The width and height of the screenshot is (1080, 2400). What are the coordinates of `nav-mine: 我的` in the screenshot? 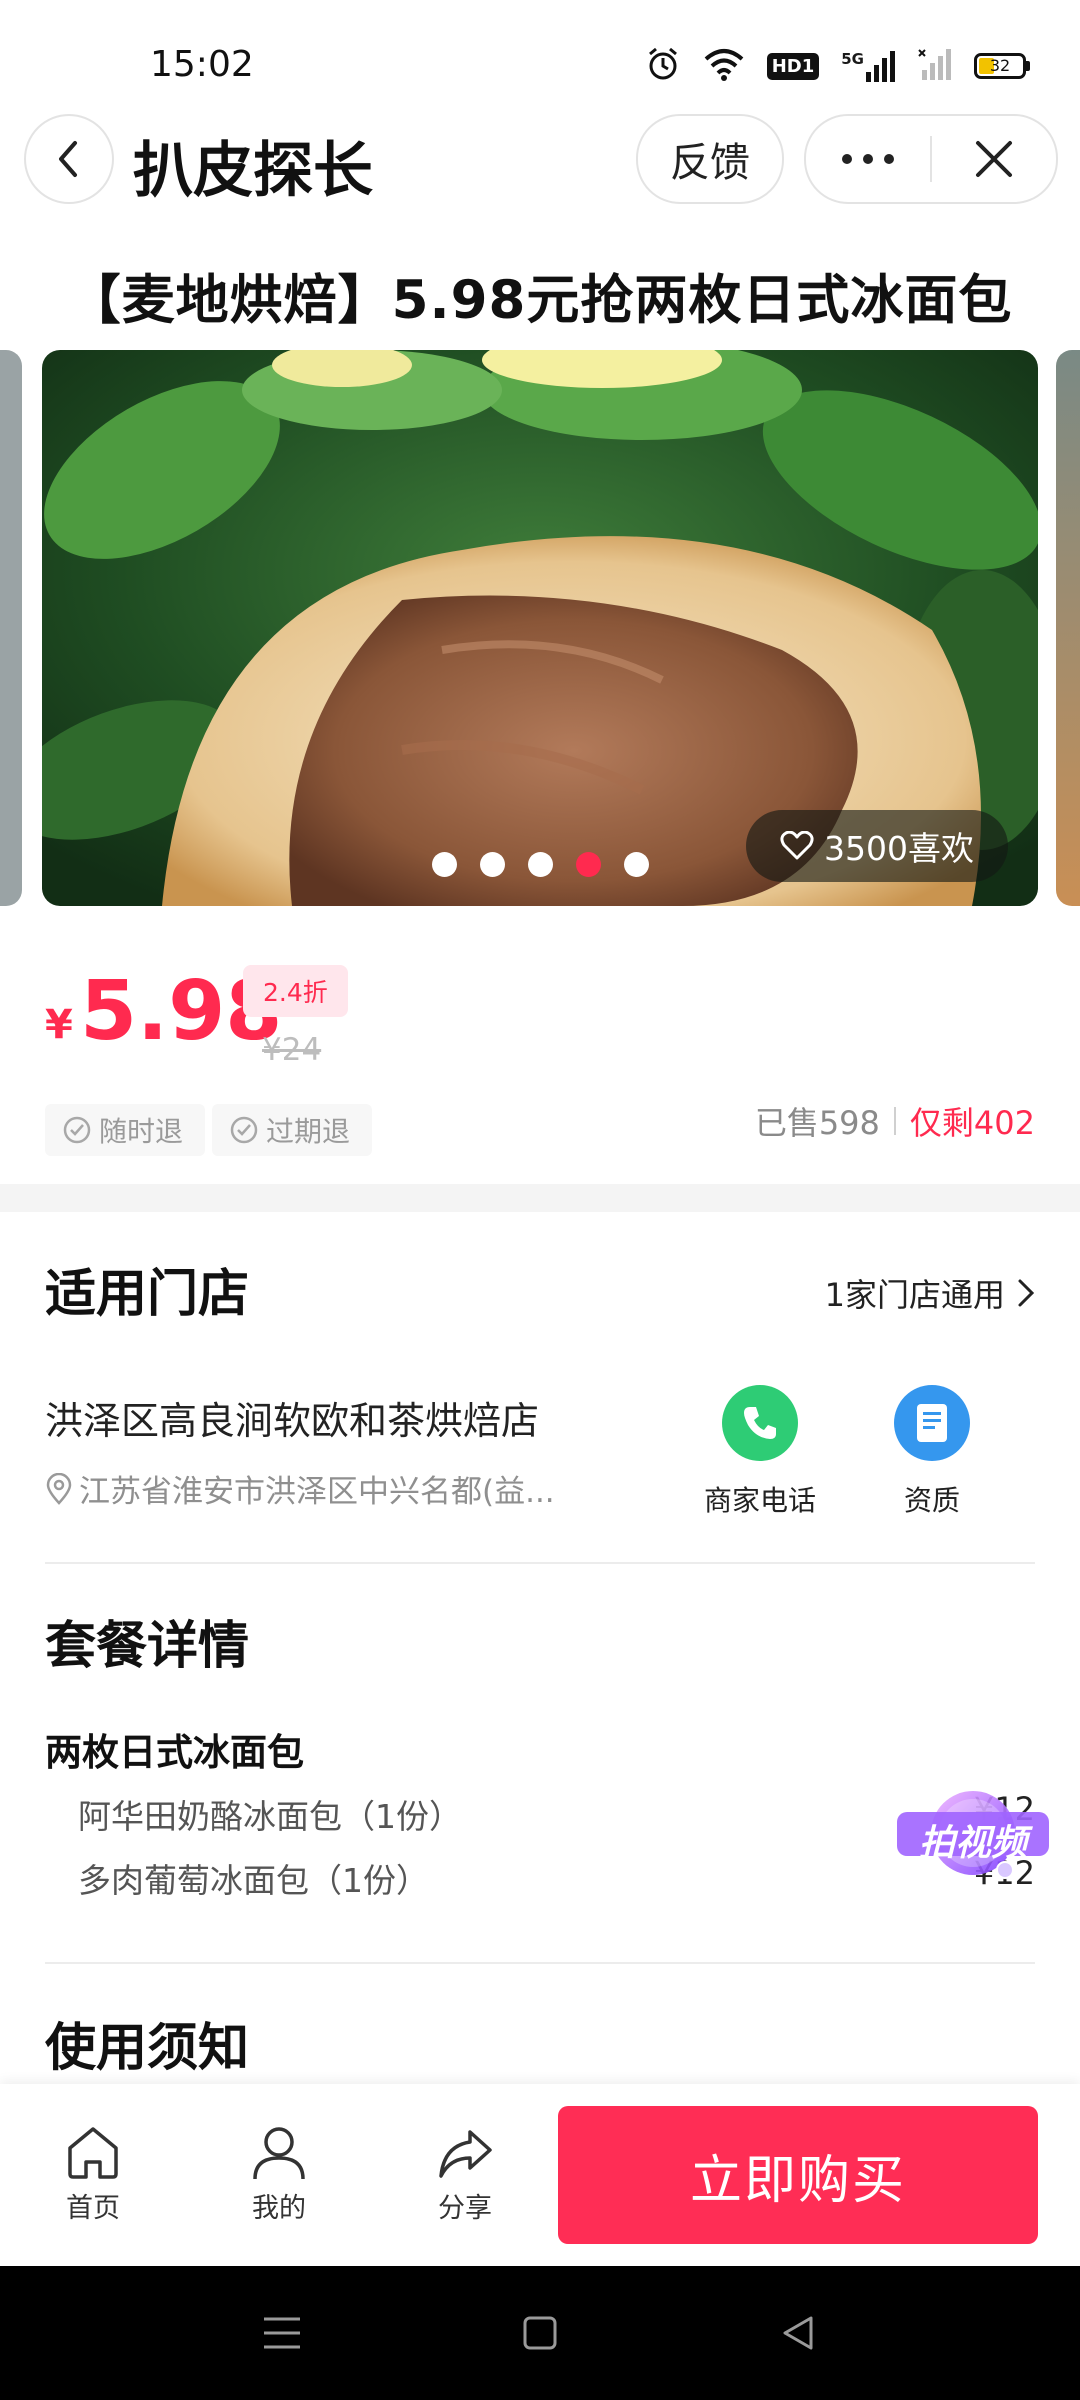 It's located at (279, 2174).